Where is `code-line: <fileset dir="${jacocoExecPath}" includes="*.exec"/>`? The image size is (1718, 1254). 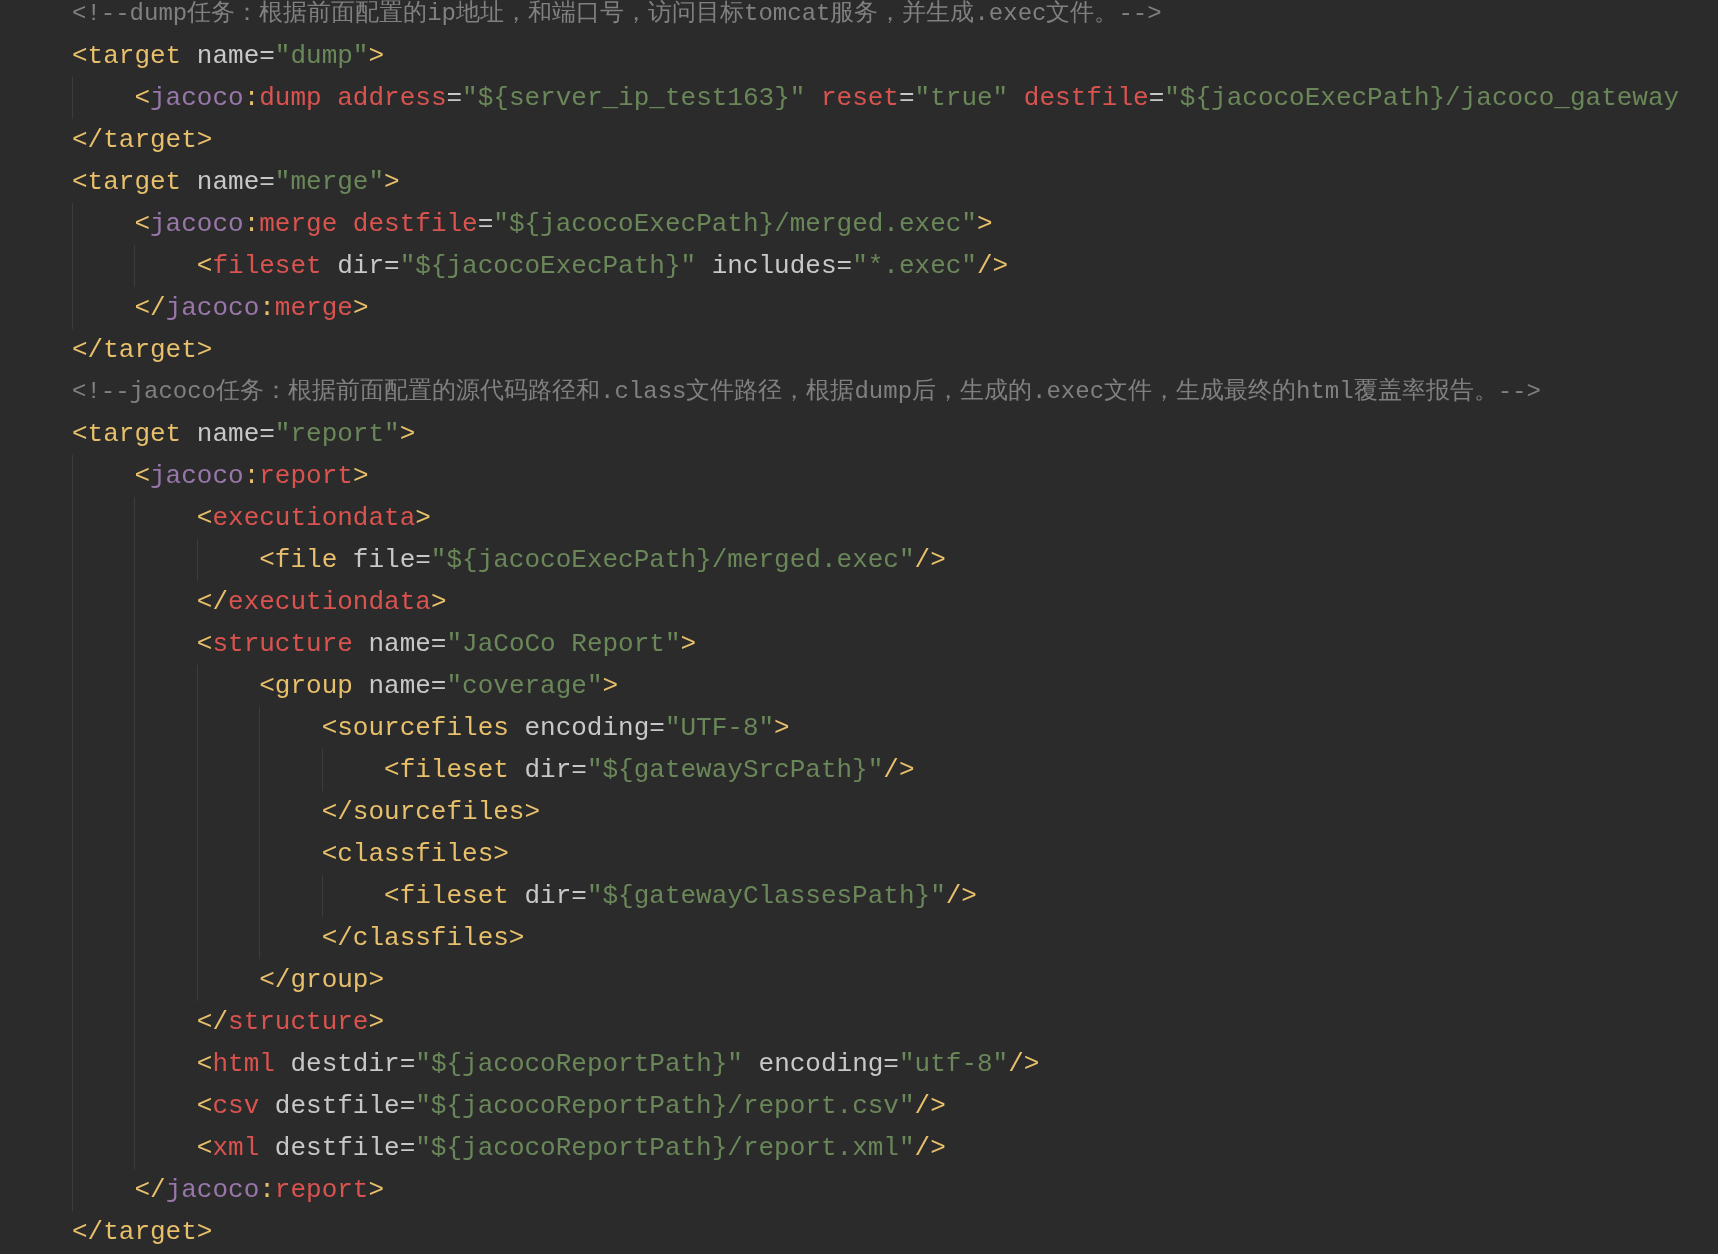 code-line: <fileset dir="${jacocoExecPath}" includes="*.exec"/> is located at coordinates (602, 266).